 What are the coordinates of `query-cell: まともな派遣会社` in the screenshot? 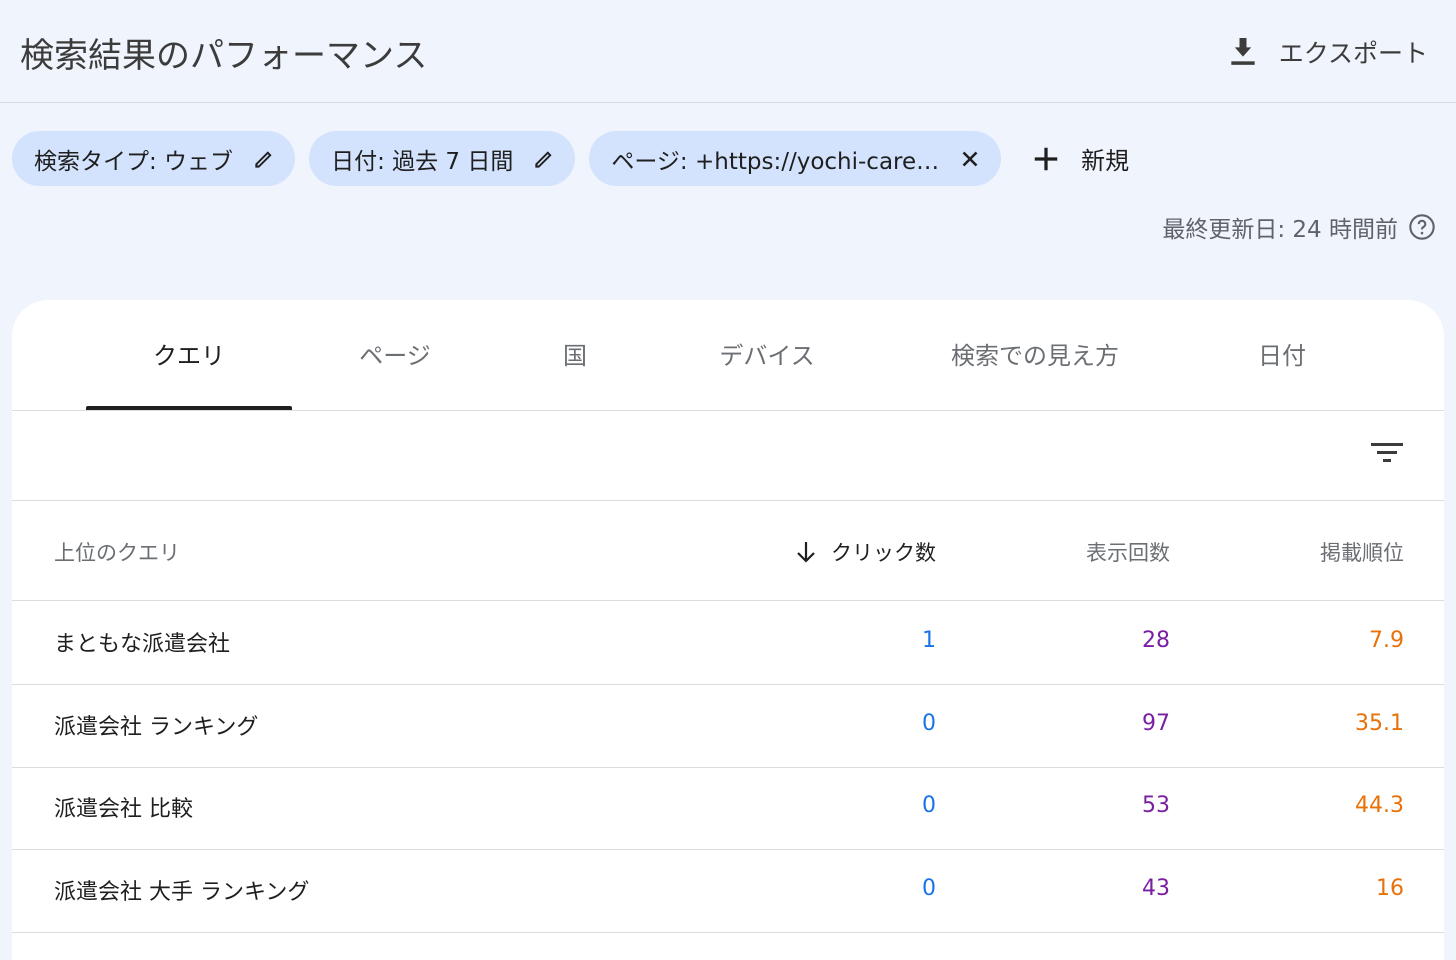 It's located at (142, 644).